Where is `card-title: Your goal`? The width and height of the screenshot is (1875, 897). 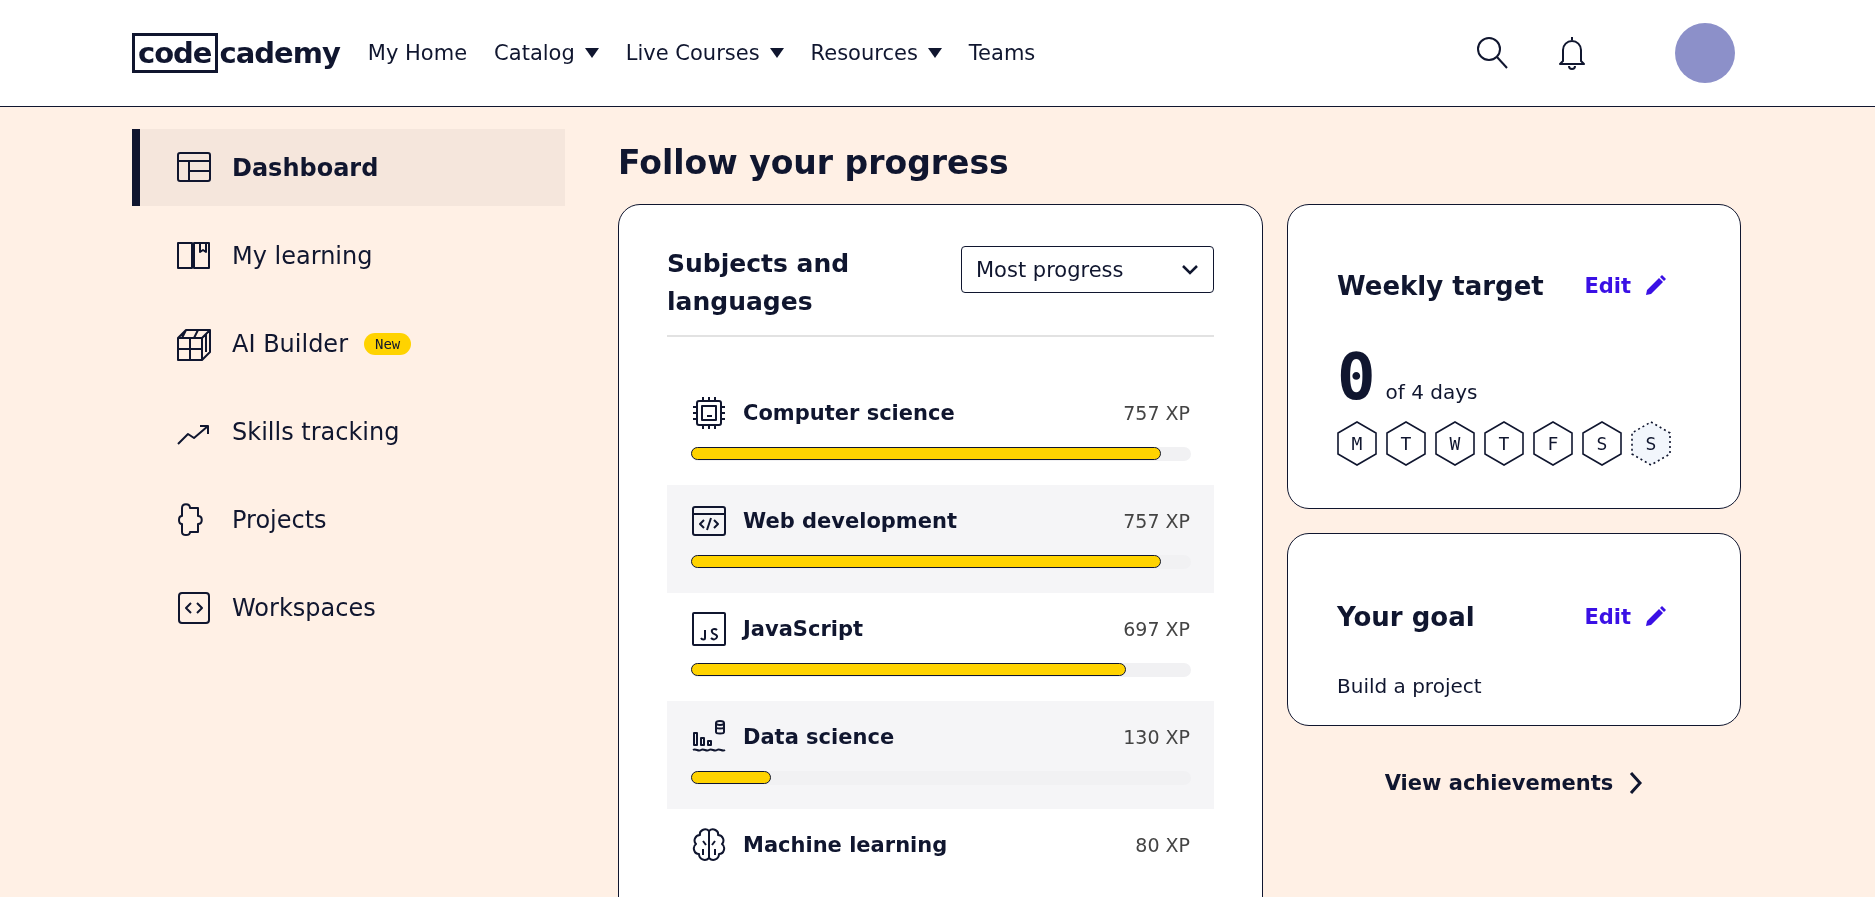 card-title: Your goal is located at coordinates (1406, 617).